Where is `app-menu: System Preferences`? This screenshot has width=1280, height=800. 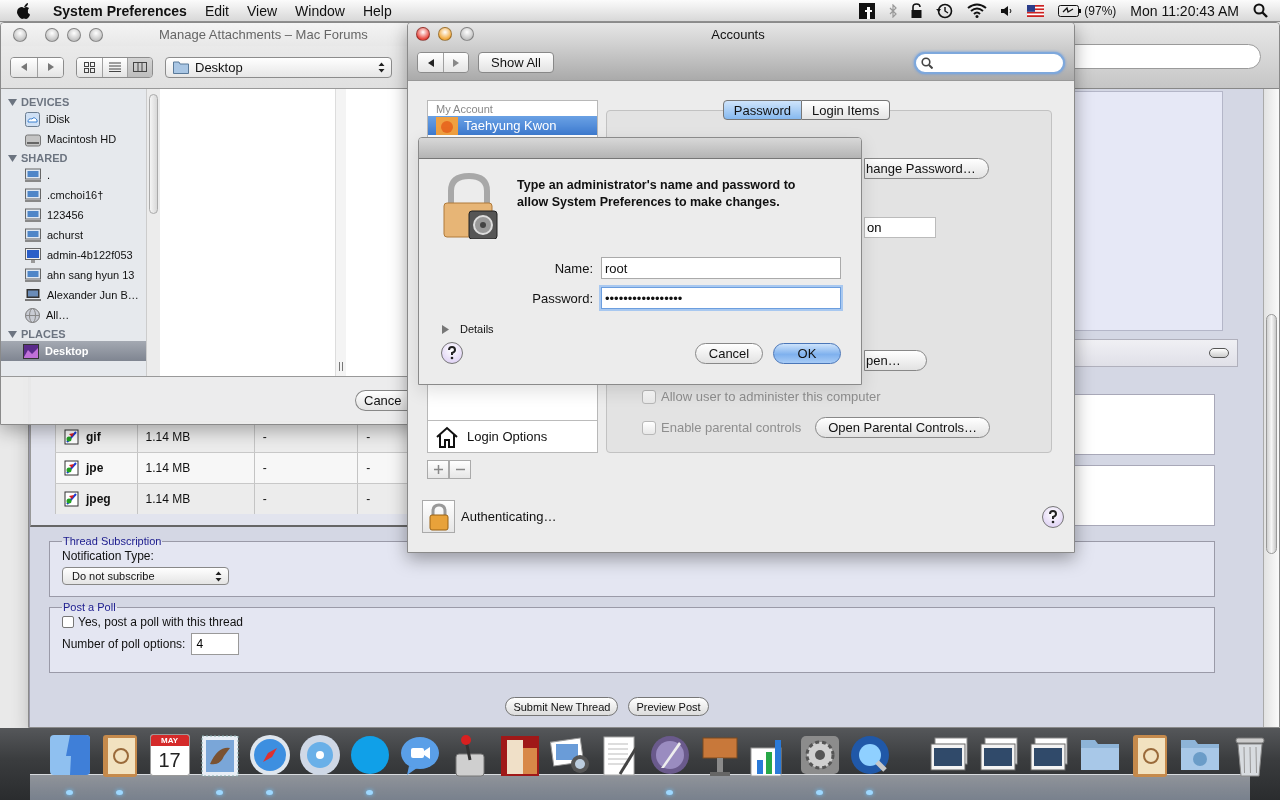
app-menu: System Preferences is located at coordinates (120, 10).